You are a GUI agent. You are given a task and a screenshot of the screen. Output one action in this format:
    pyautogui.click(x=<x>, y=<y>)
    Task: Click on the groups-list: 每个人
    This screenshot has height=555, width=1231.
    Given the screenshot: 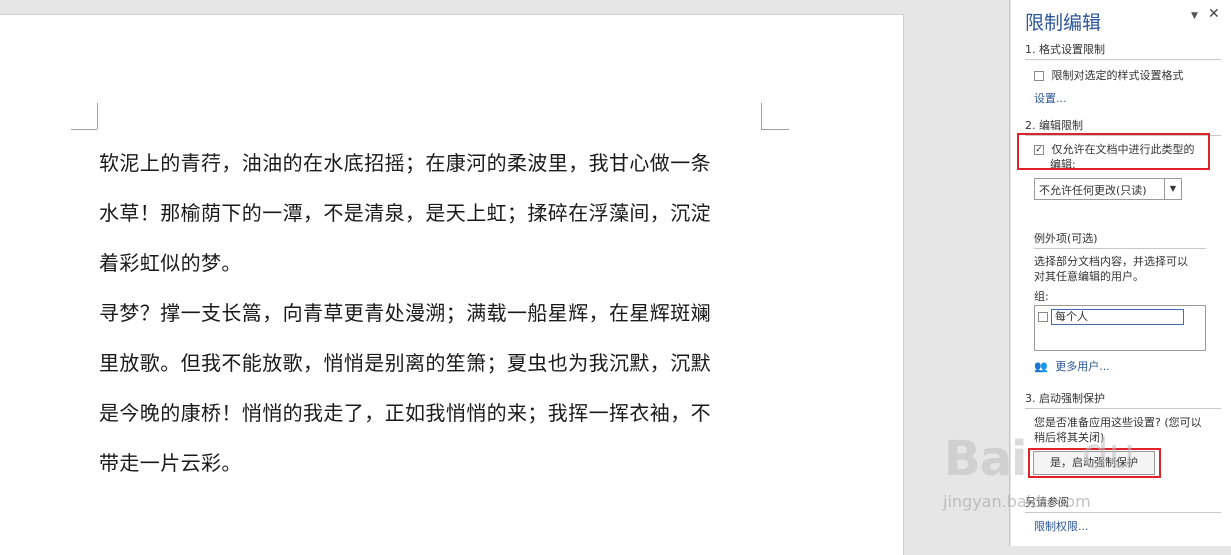 What is the action you would take?
    pyautogui.click(x=1120, y=328)
    